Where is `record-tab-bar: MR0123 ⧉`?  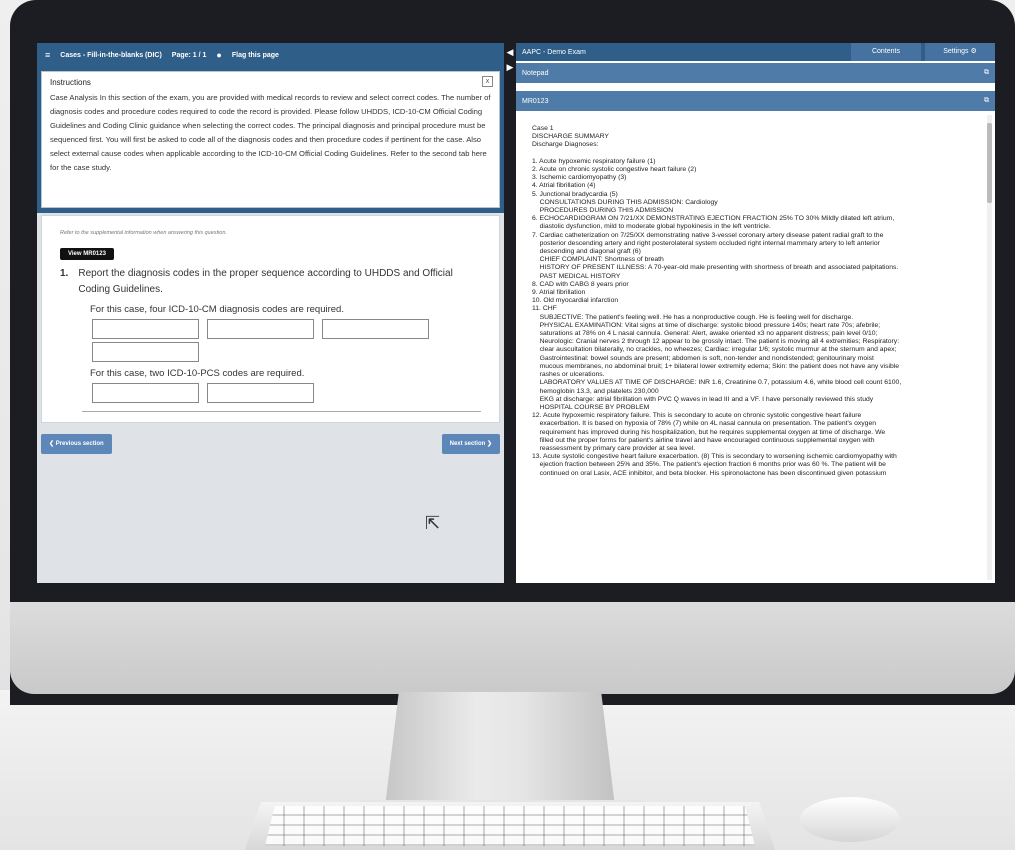 record-tab-bar: MR0123 ⧉ is located at coordinates (755, 101).